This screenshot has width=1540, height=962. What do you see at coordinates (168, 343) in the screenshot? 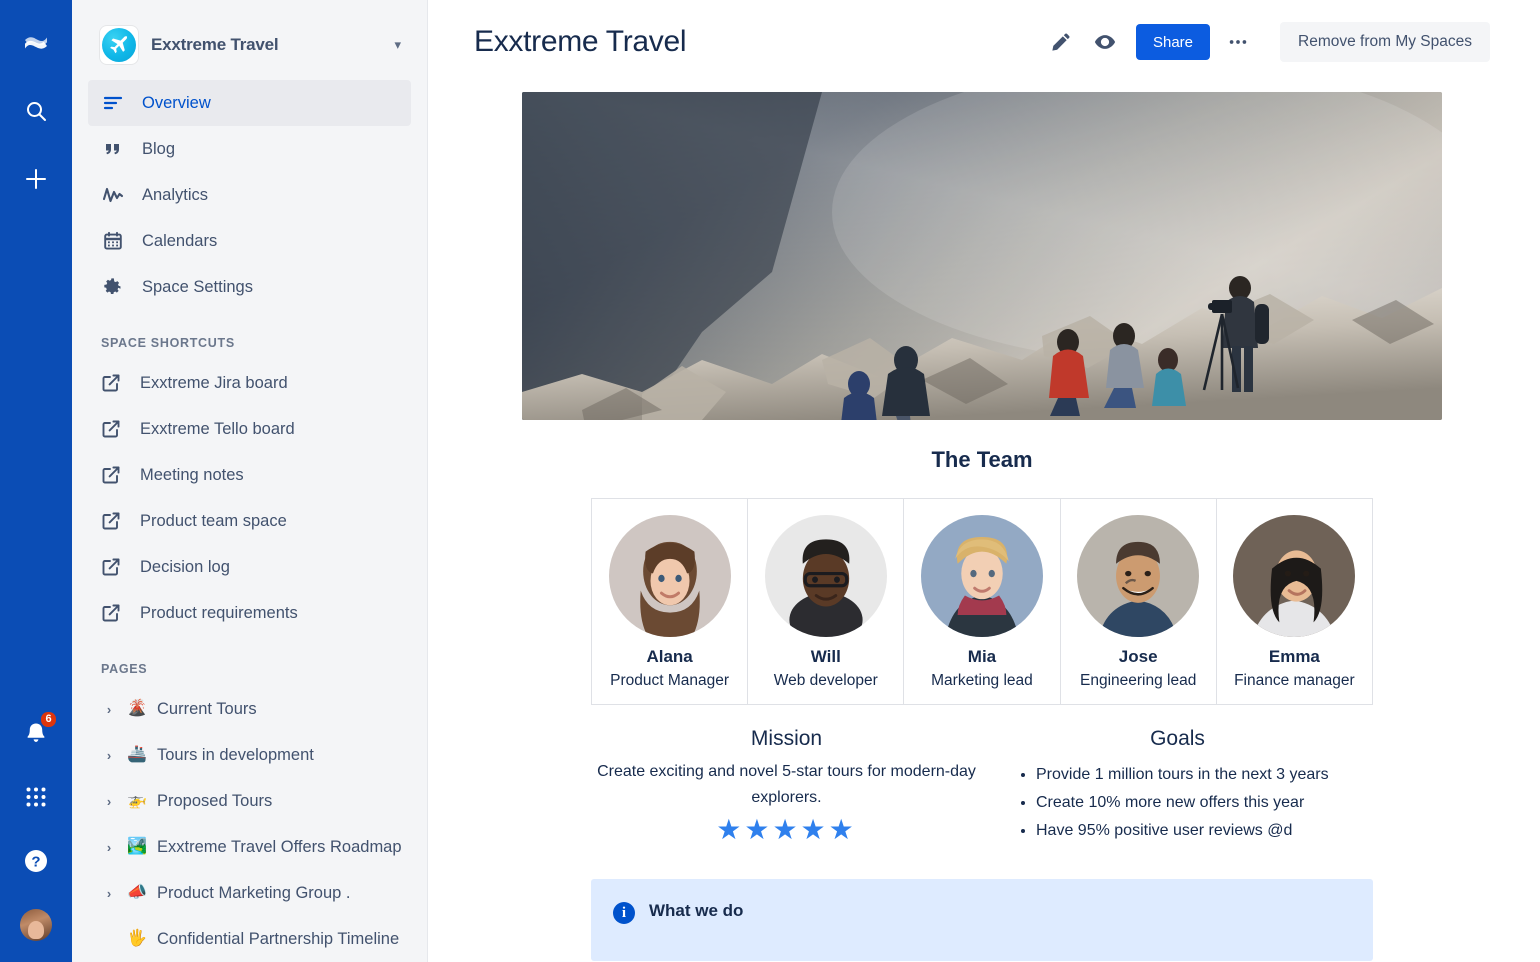
I see `space-shortcuts-heading: SPACE SHORTCUTS` at bounding box center [168, 343].